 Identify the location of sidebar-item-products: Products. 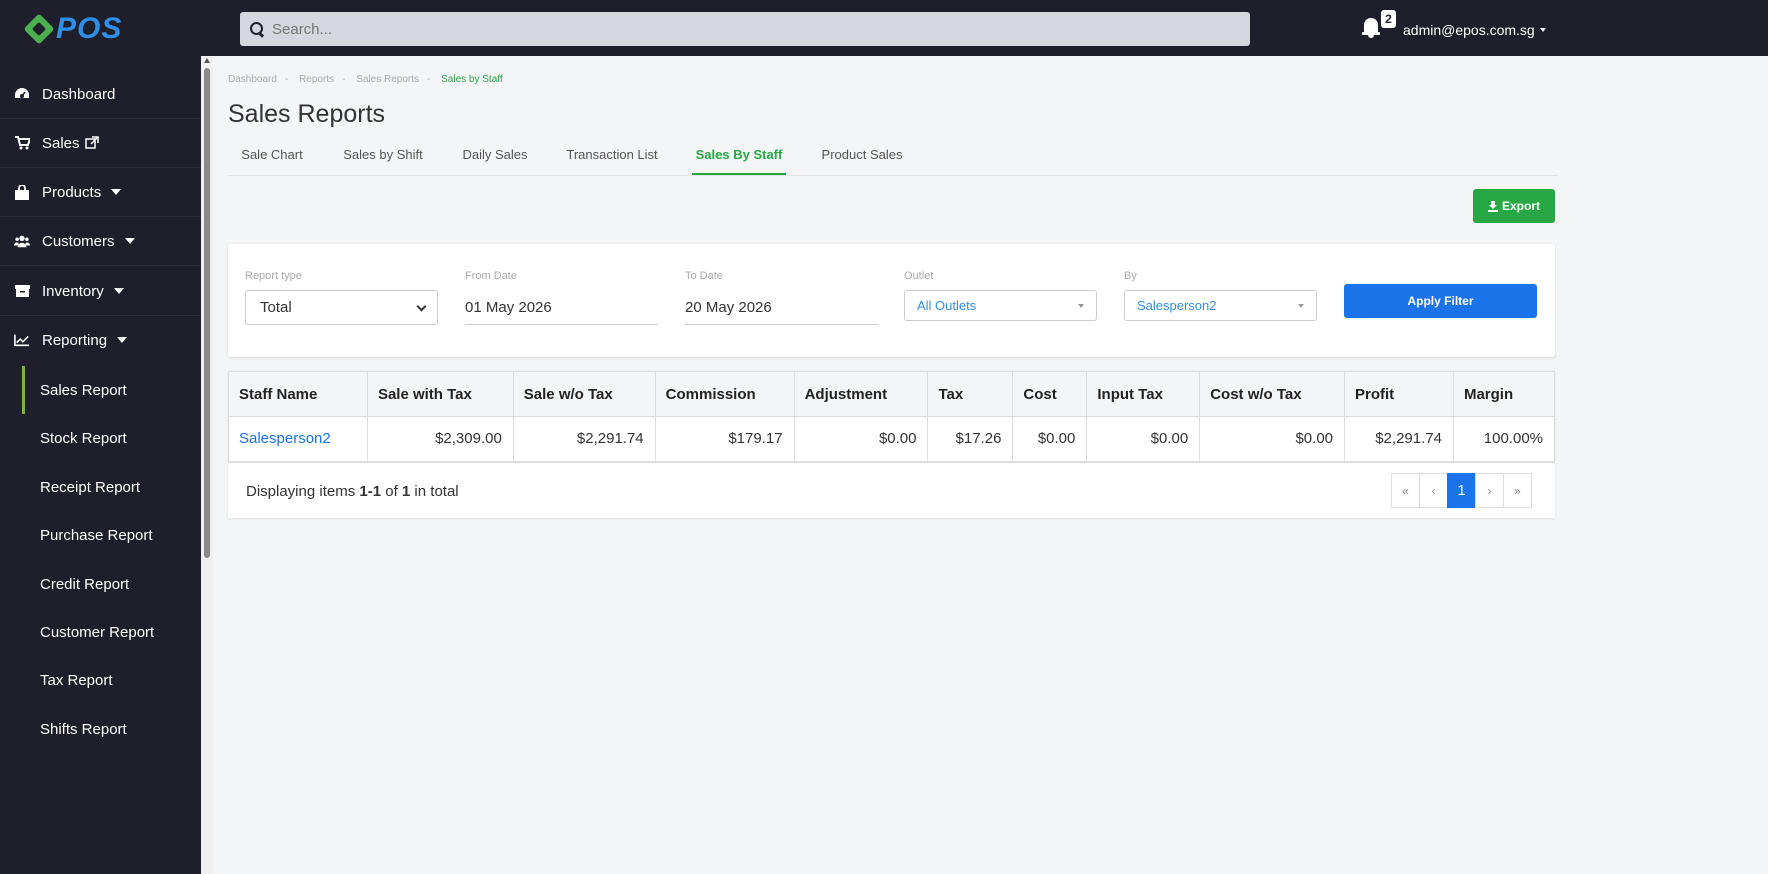
(100, 192).